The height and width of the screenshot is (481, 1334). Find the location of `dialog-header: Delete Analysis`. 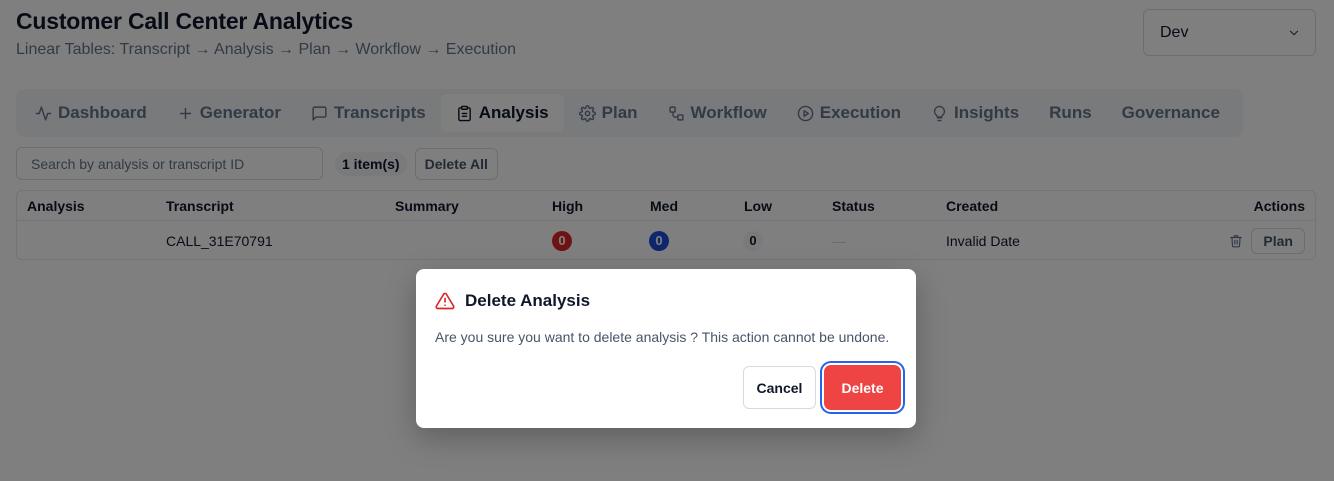

dialog-header: Delete Analysis is located at coordinates (512, 301).